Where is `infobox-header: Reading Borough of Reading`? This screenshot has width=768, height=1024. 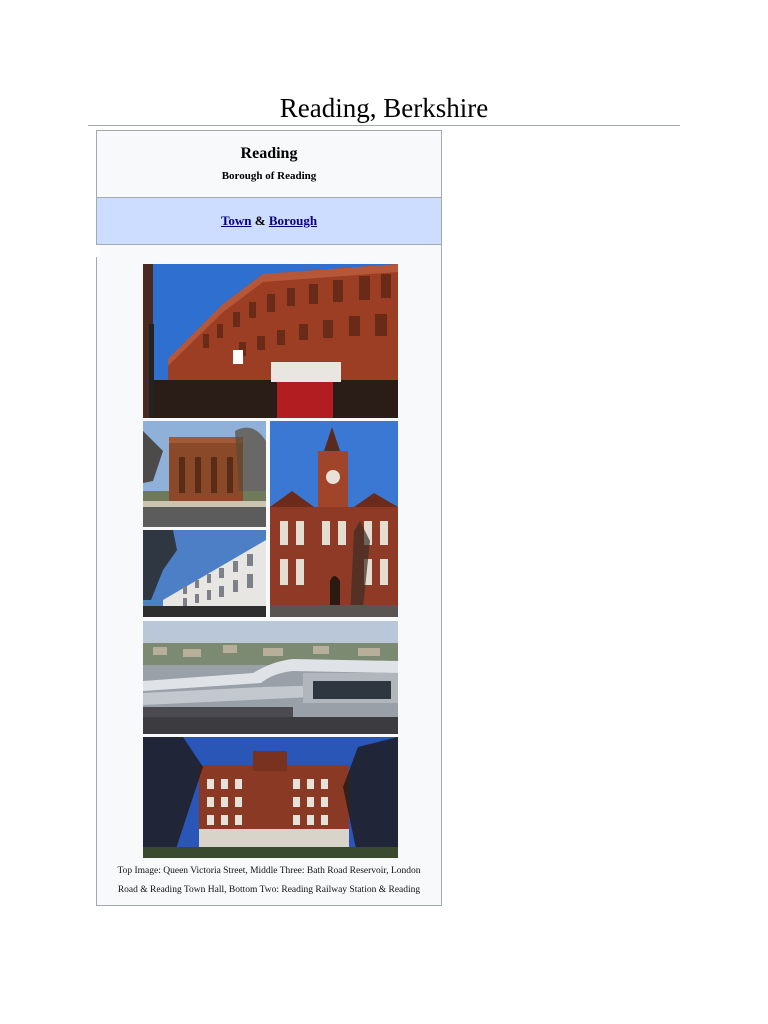 infobox-header: Reading Borough of Reading is located at coordinates (269, 164).